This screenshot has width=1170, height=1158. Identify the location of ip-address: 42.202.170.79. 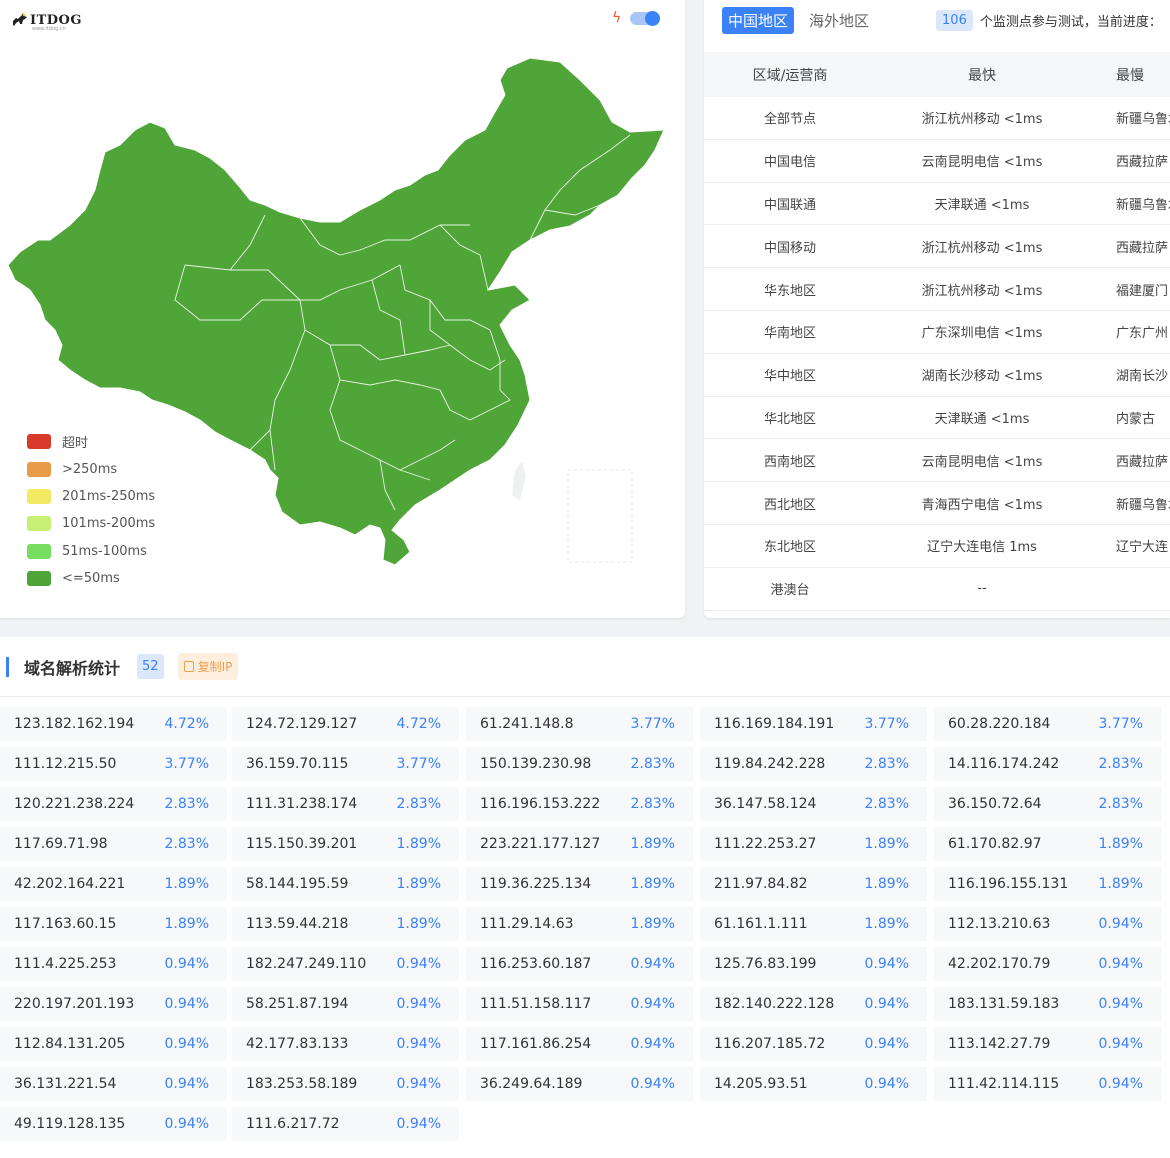
(999, 964).